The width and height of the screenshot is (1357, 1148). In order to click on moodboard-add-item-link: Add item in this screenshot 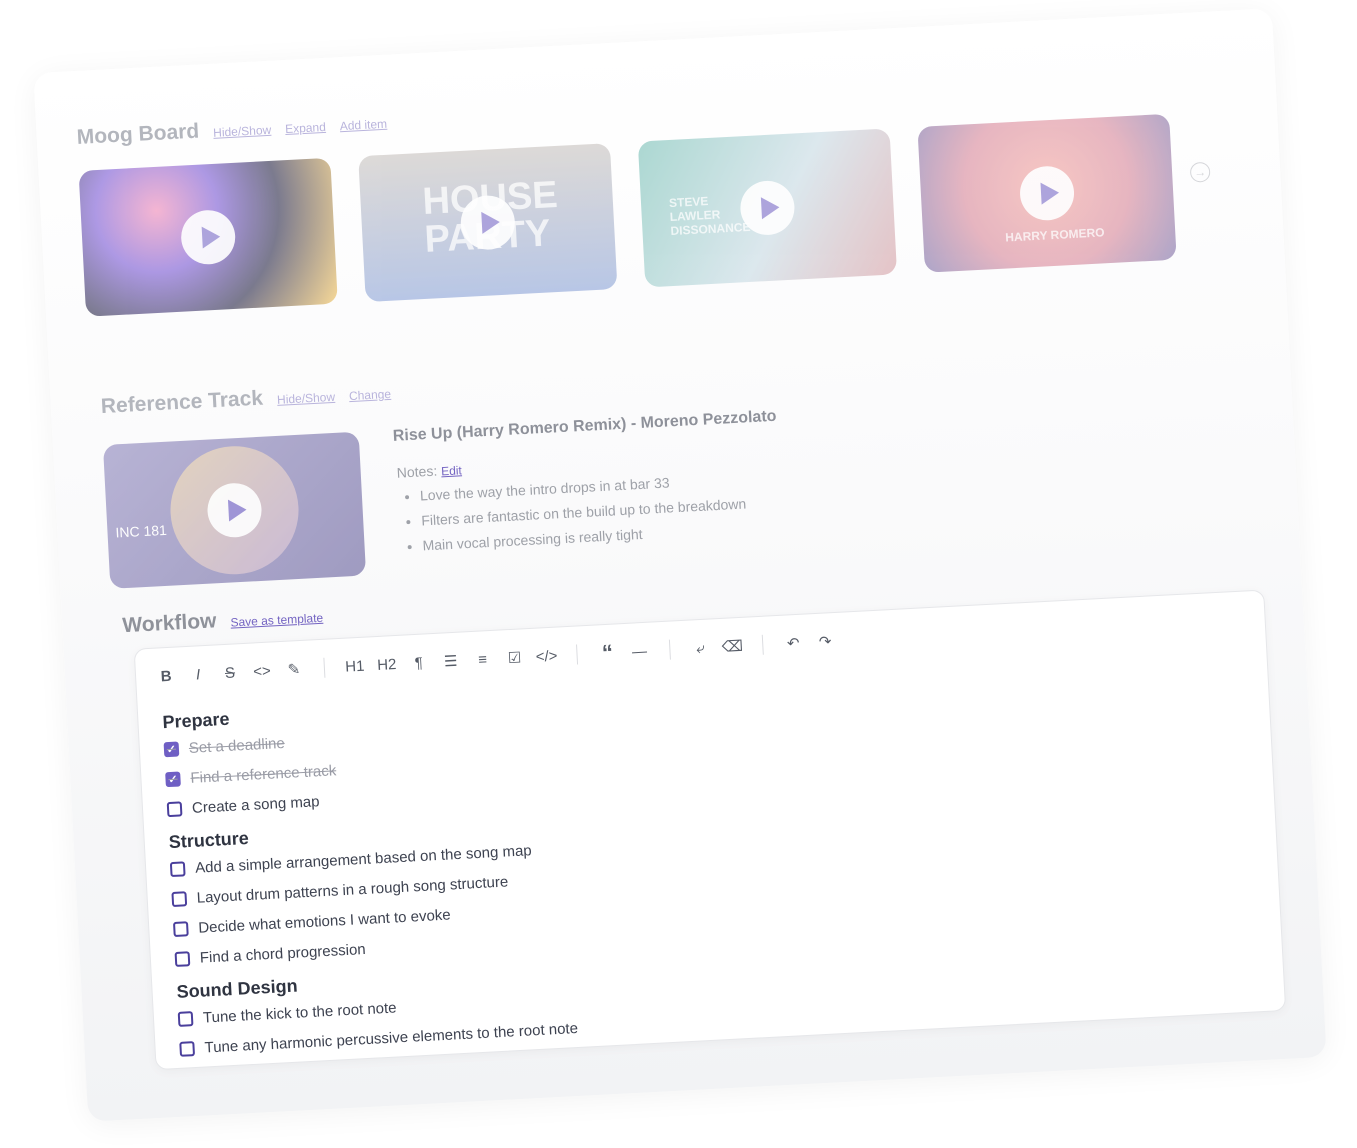, I will do `click(363, 125)`.